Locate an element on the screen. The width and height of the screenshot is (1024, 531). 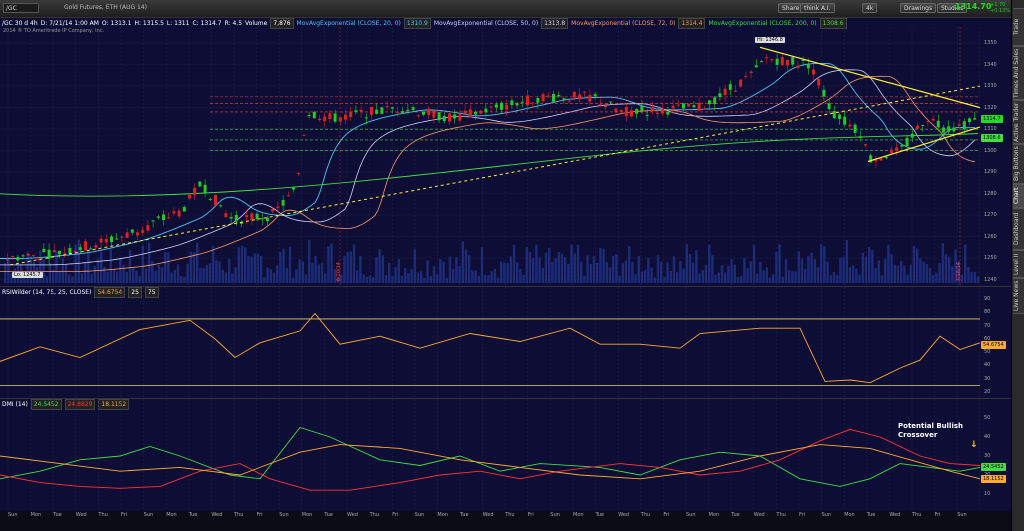
date-marker-2: 7/18/14 is located at coordinates (959, 272).